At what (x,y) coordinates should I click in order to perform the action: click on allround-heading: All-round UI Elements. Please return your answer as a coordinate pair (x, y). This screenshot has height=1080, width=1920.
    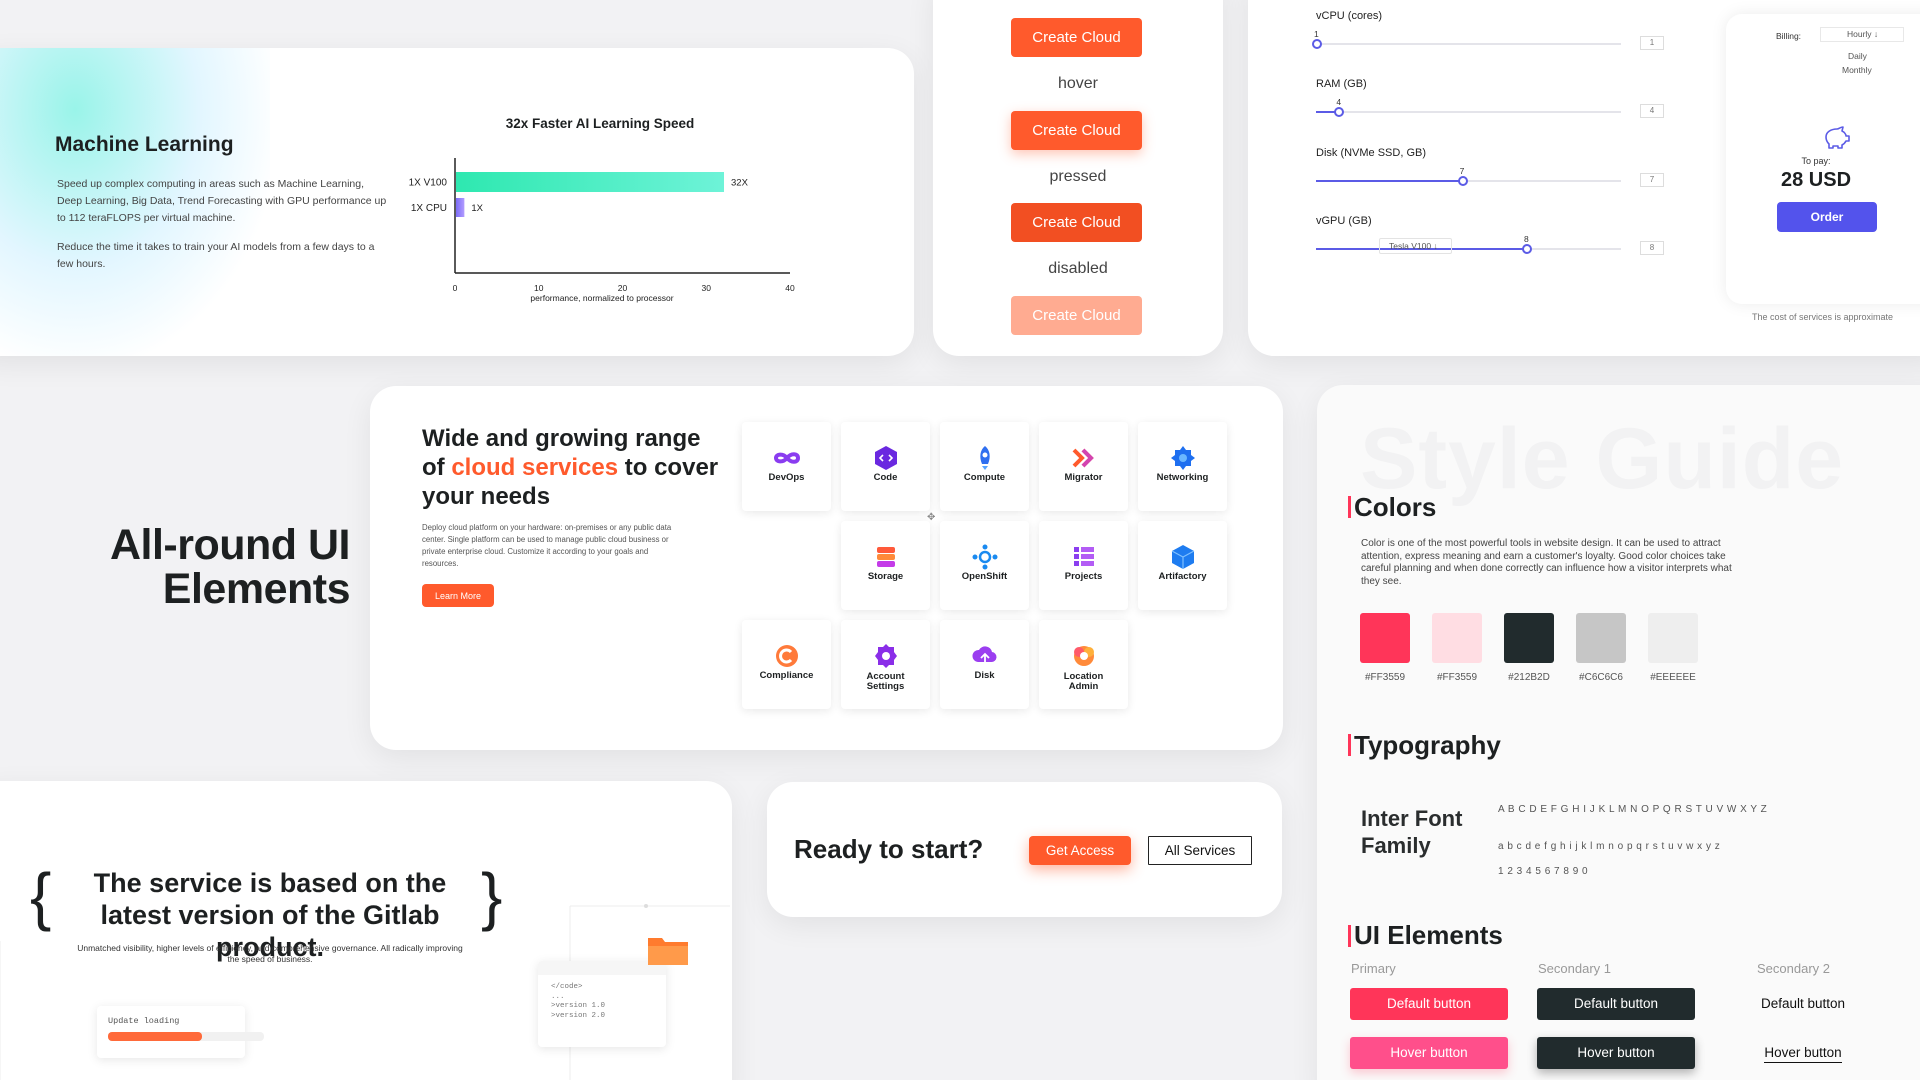
    Looking at the image, I should click on (205, 567).